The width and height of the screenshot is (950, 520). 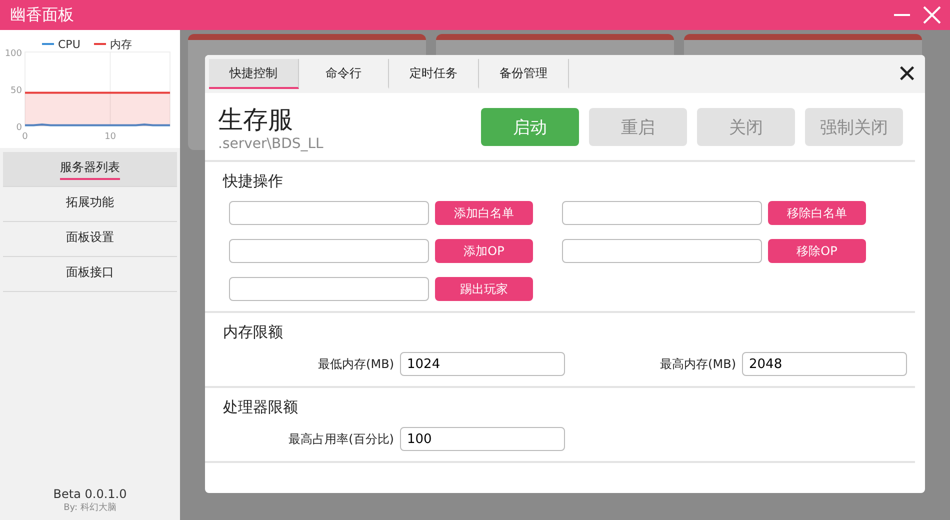 What do you see at coordinates (482, 439) in the screenshot?
I see `input-field: 100` at bounding box center [482, 439].